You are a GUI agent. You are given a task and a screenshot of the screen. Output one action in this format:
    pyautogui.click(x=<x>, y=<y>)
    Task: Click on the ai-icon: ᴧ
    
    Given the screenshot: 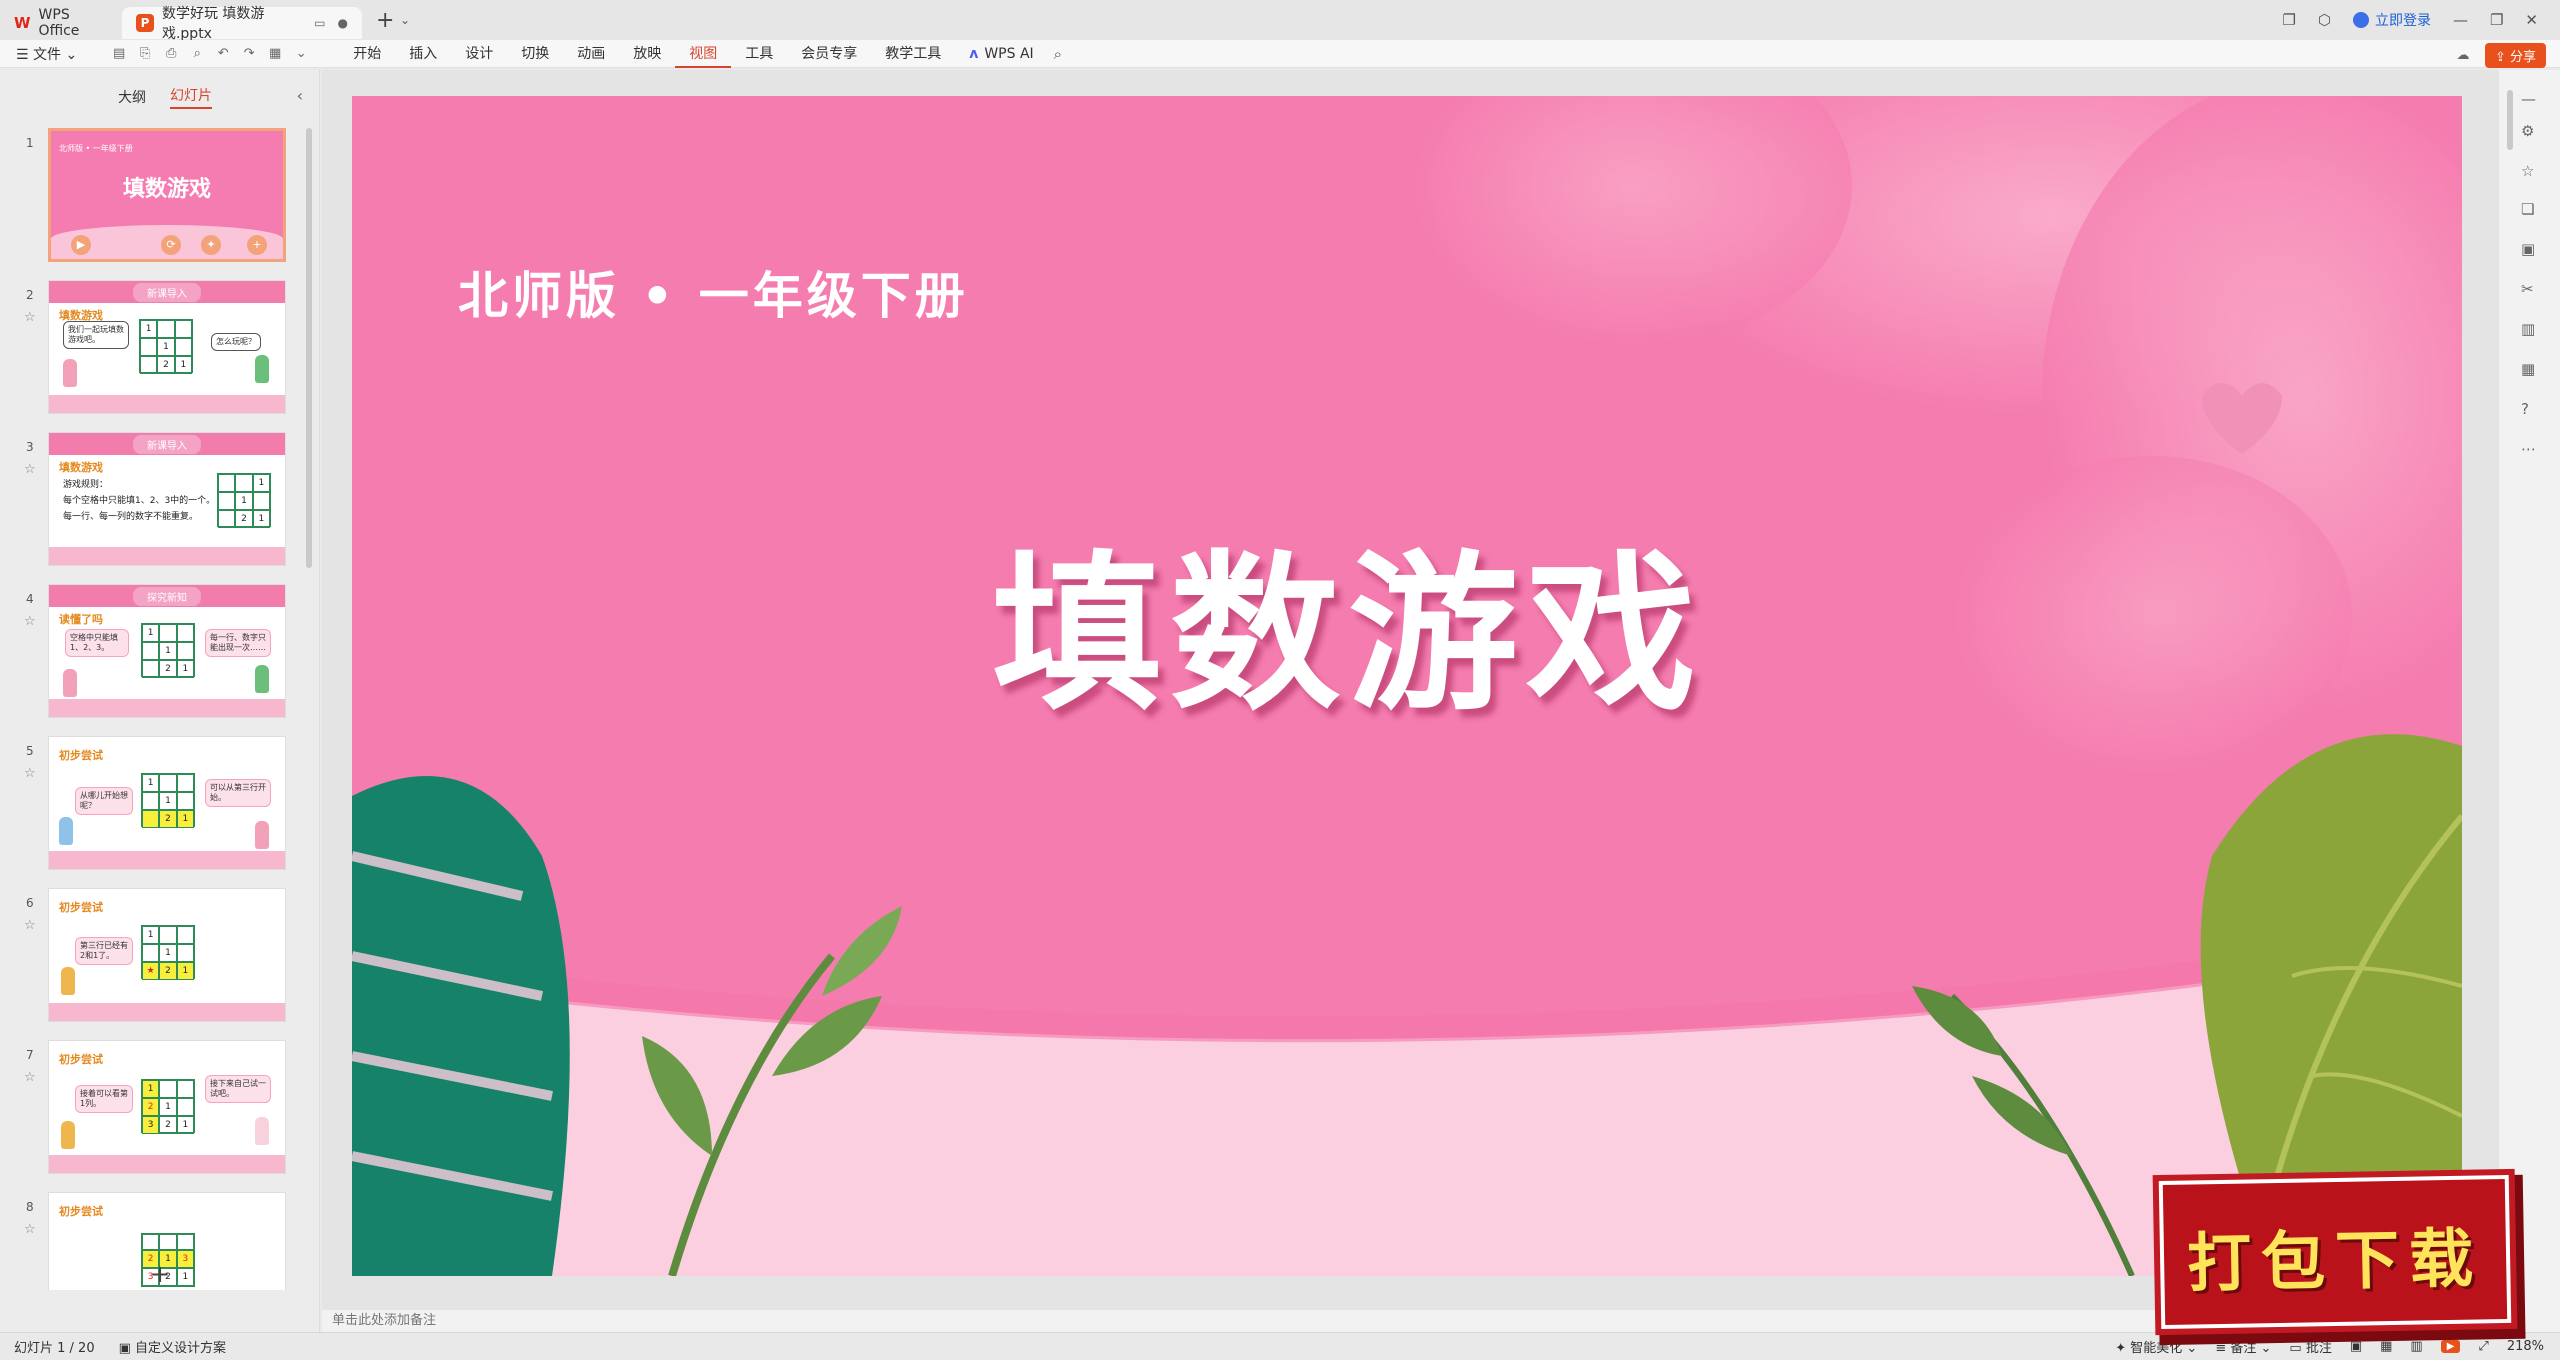 What is the action you would take?
    pyautogui.click(x=974, y=53)
    